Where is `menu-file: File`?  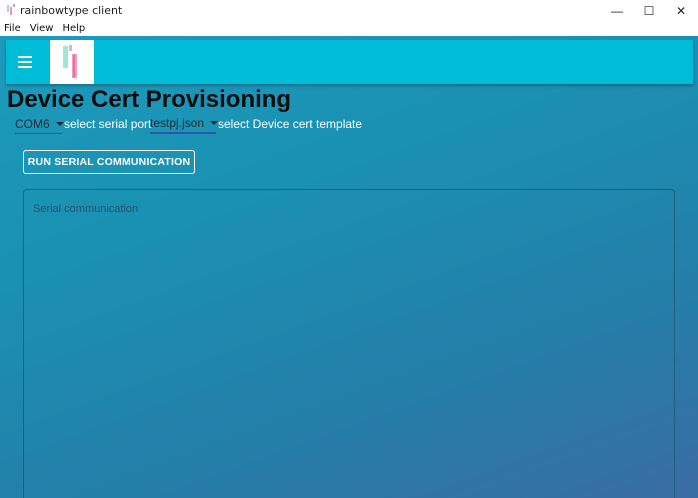 menu-file: File is located at coordinates (12, 28).